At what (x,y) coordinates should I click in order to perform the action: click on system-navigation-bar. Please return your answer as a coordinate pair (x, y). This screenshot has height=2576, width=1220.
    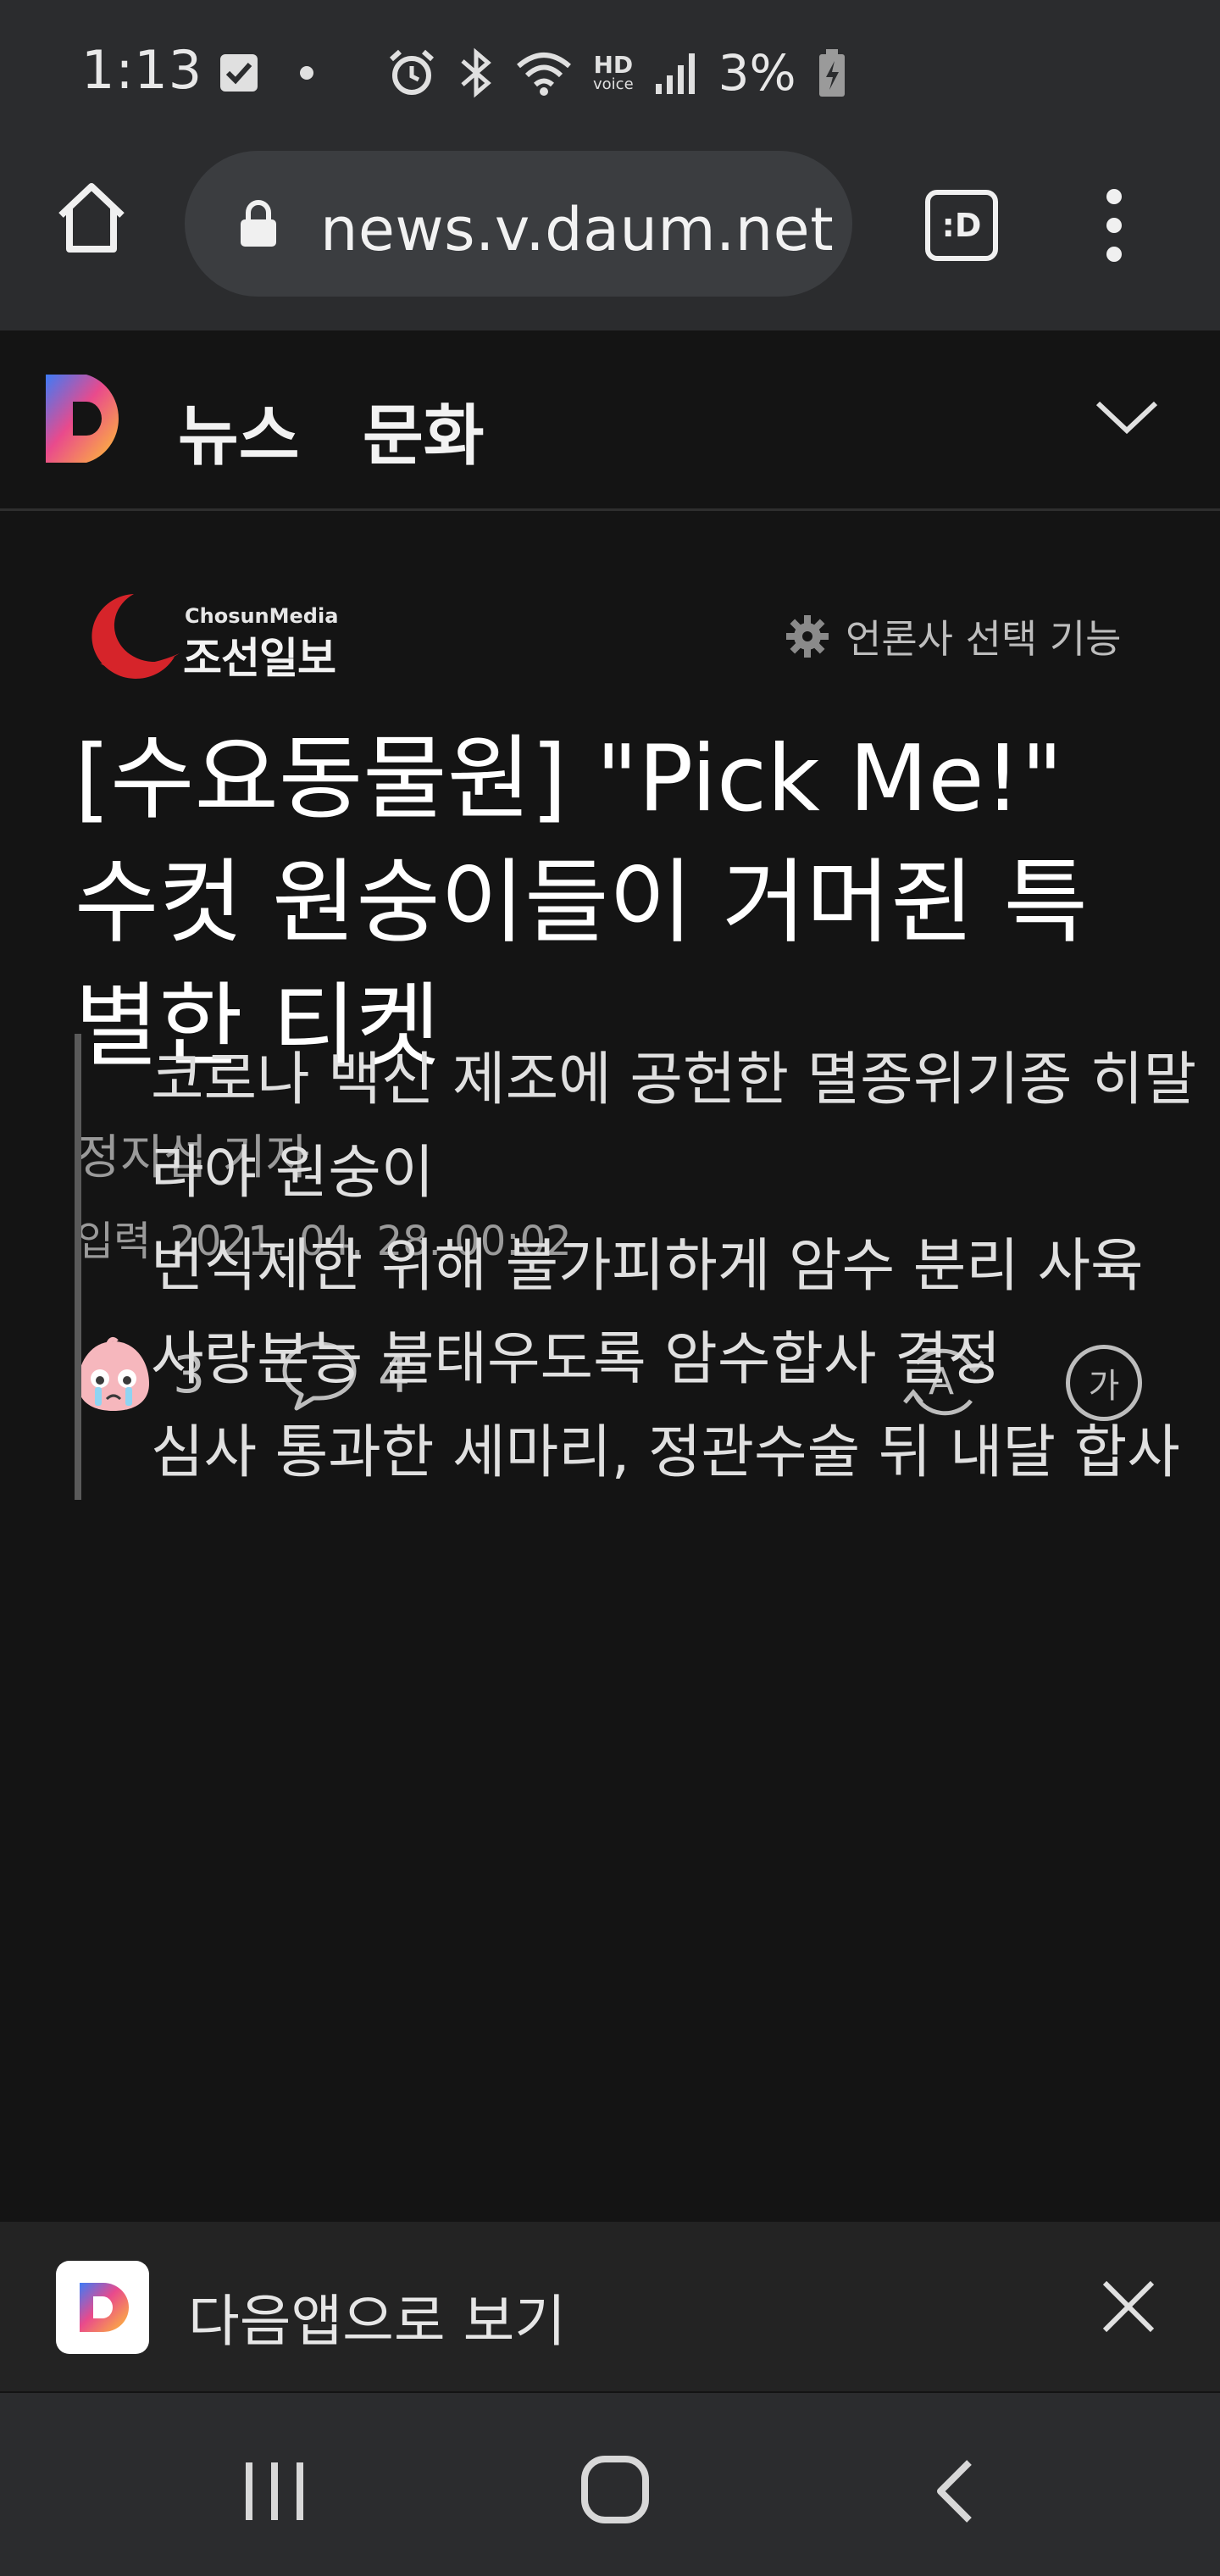
    Looking at the image, I should click on (610, 2484).